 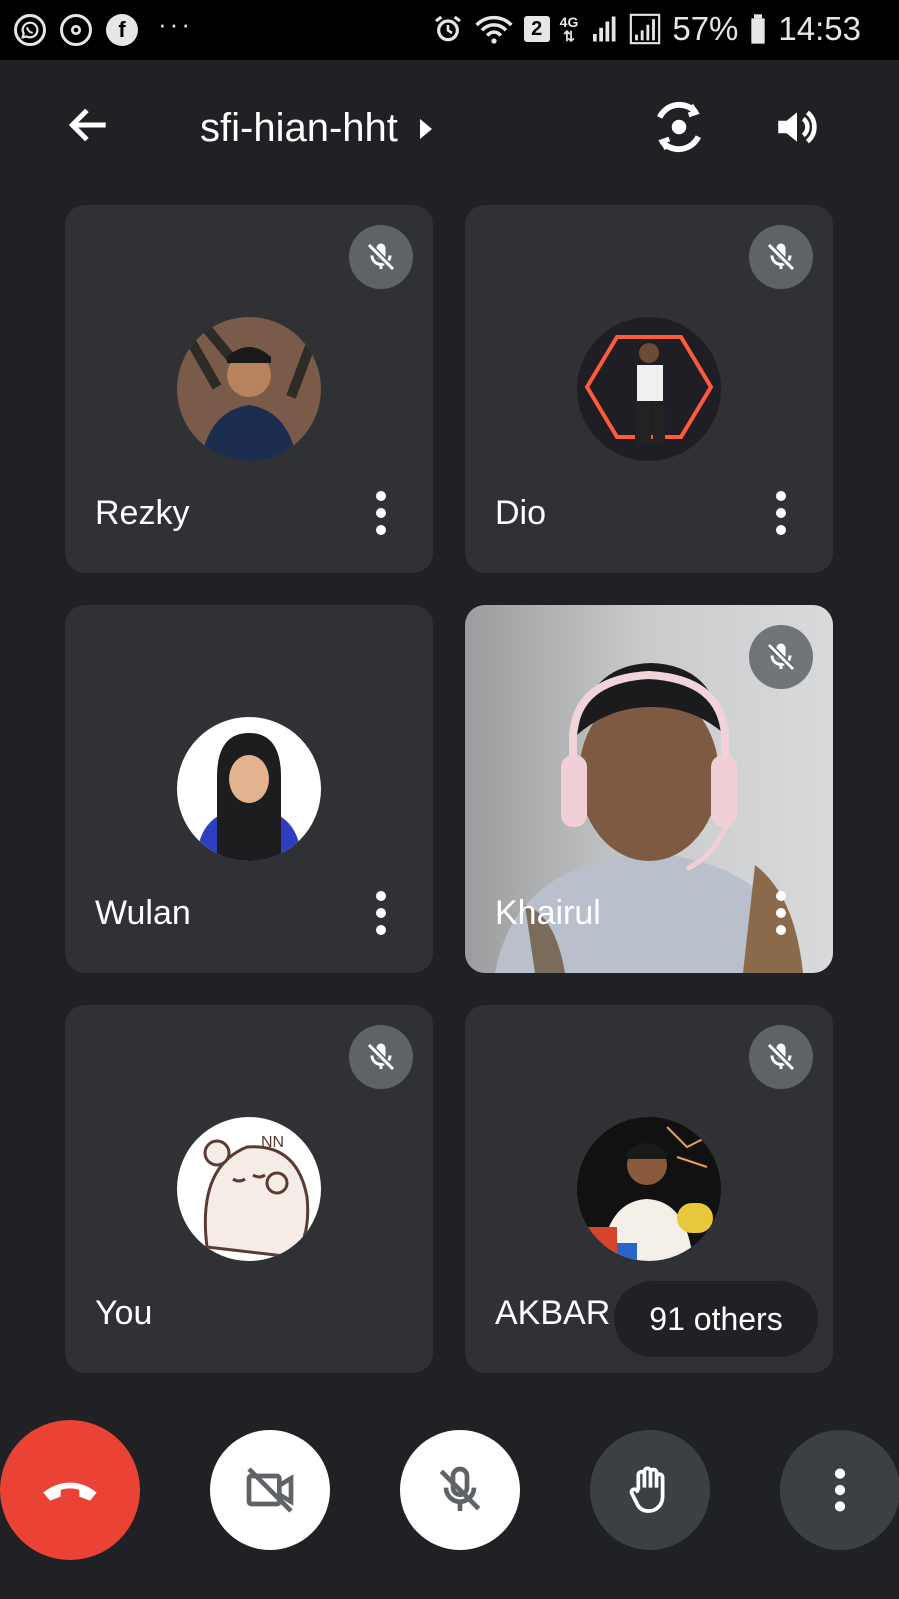 I want to click on signal-icon, so click(x=604, y=29).